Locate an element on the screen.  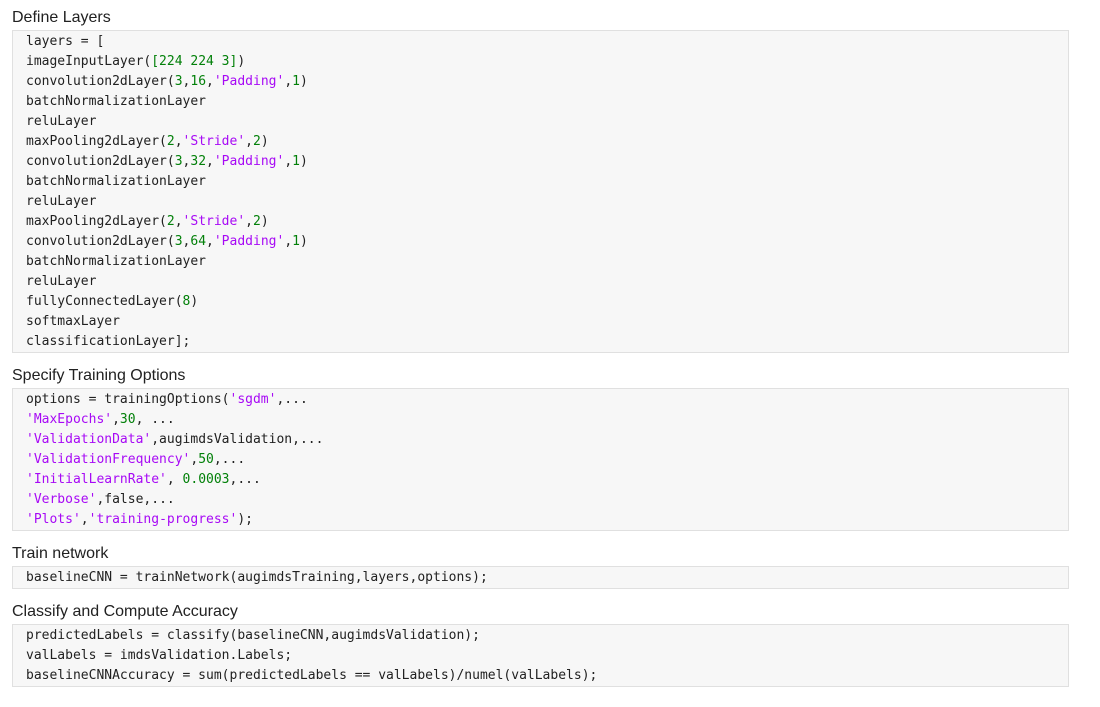
string-literal: 'Plots' is located at coordinates (53, 519).